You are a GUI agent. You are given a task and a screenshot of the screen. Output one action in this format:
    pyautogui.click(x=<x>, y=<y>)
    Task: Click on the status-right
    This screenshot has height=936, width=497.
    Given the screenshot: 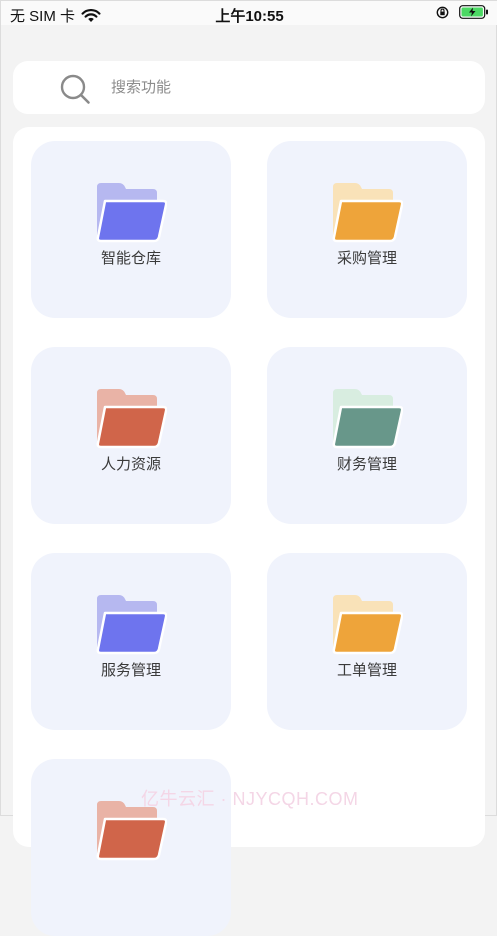 What is the action you would take?
    pyautogui.click(x=462, y=12)
    